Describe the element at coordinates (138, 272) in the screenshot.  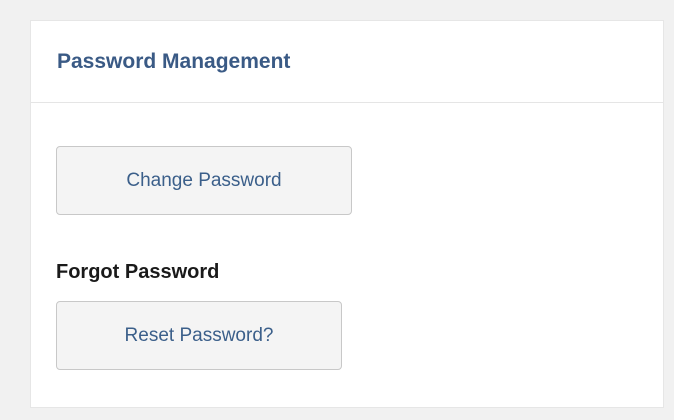
I see `forgot-password-heading: Forgot Password` at that location.